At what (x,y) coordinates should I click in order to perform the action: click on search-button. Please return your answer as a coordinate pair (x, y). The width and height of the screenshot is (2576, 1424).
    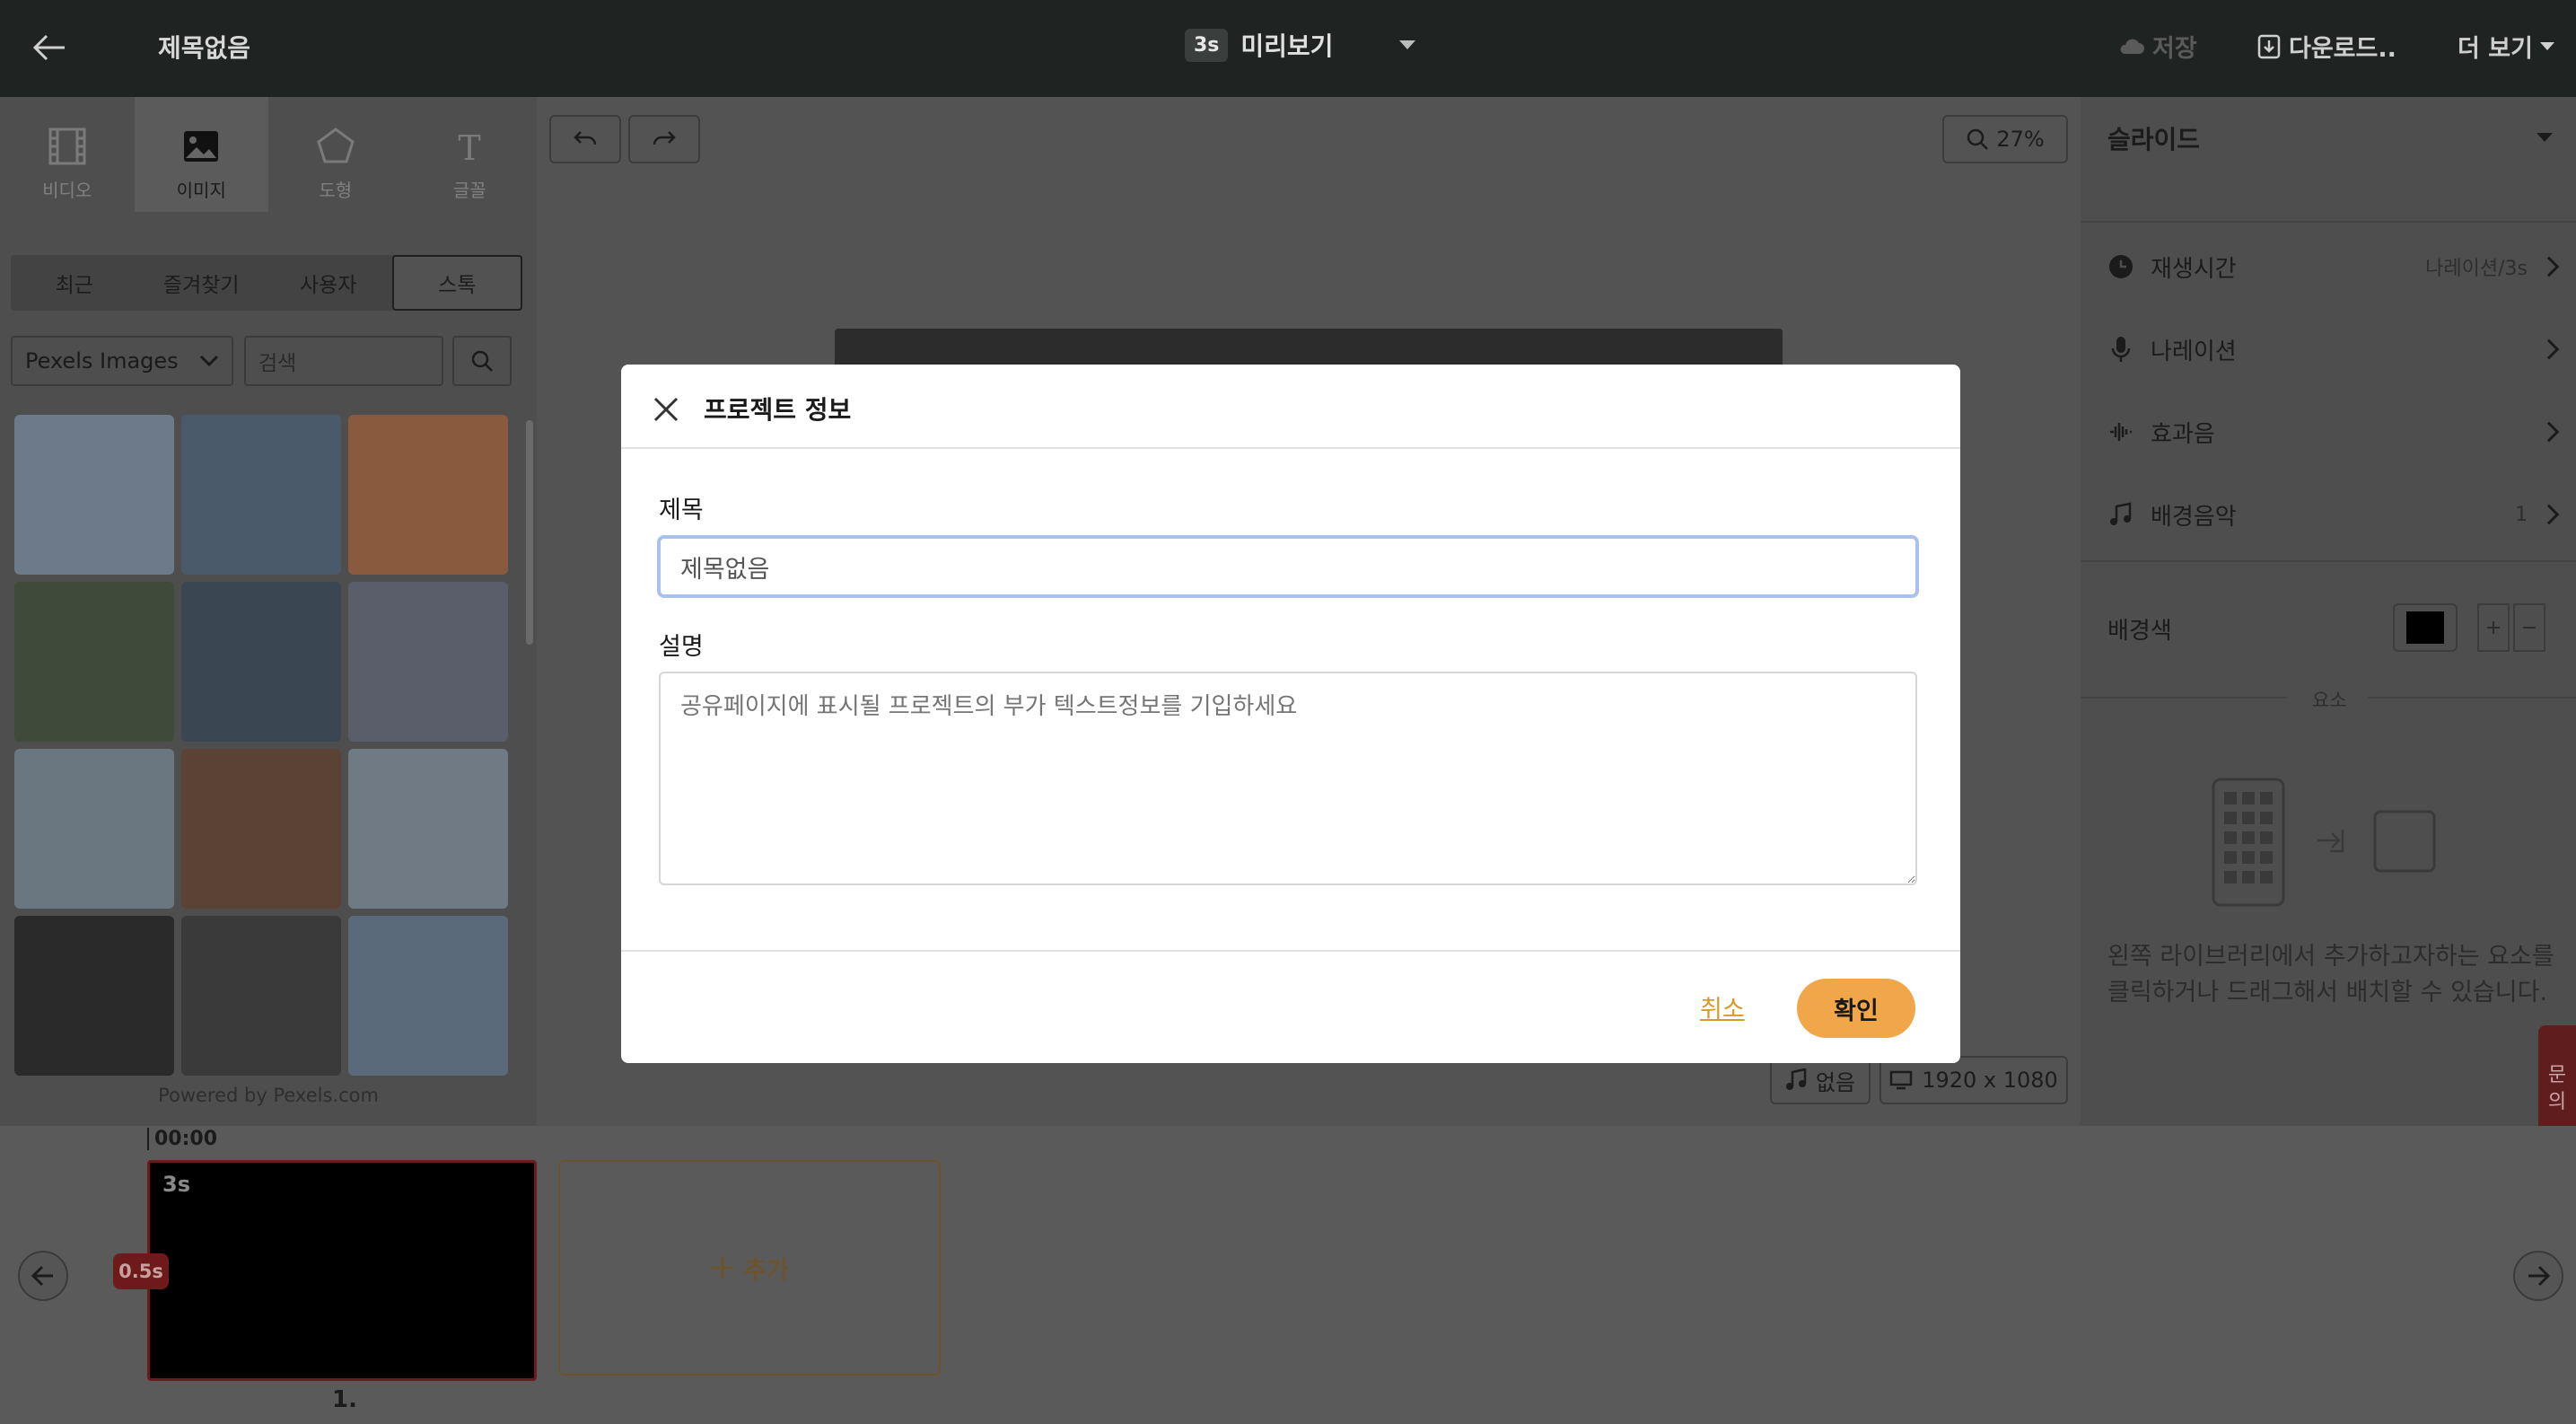
    Looking at the image, I should click on (482, 361).